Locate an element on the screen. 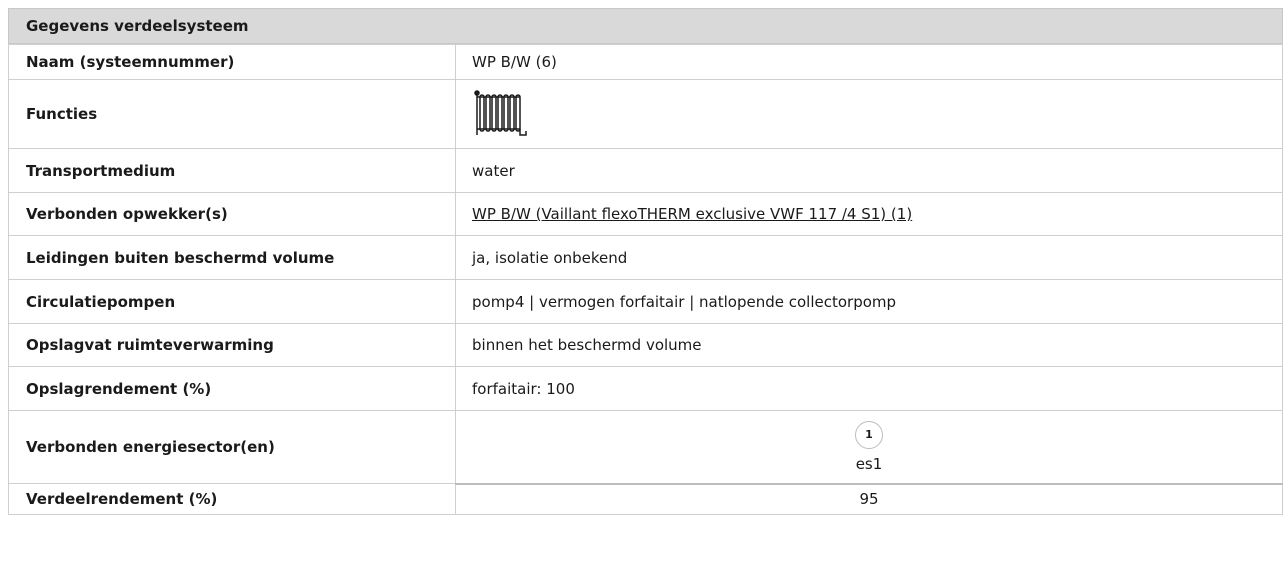 This screenshot has width=1283, height=566. row-label-transportmedium: Transportmedium is located at coordinates (232, 170).